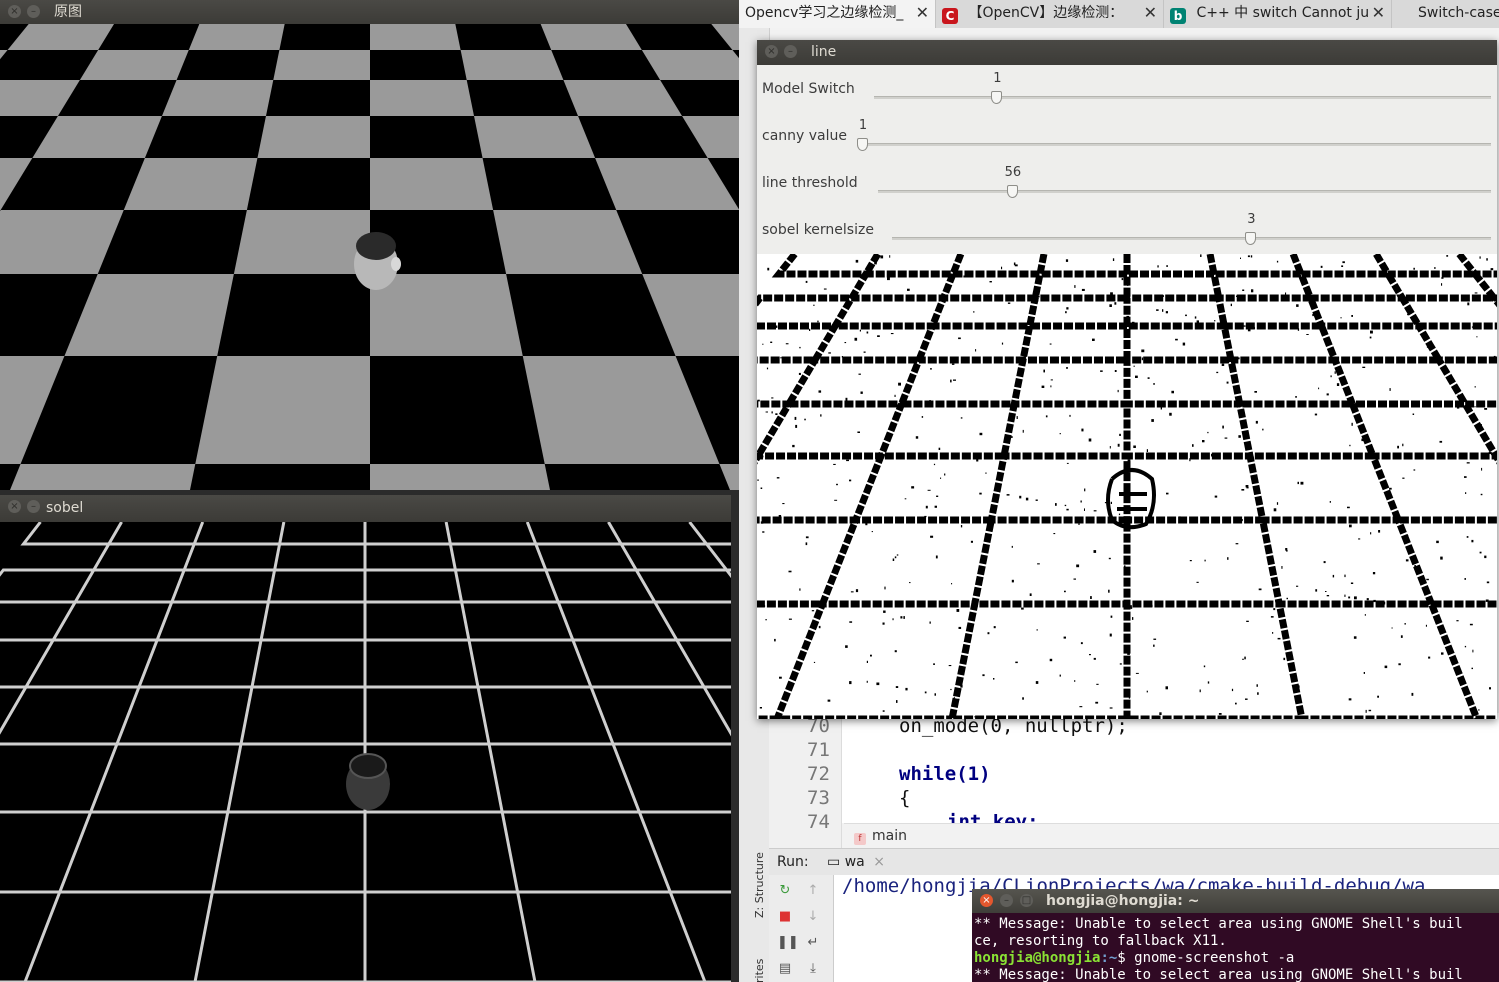  Describe the element at coordinates (369, 12) in the screenshot. I see `window-titlebar: × – 原图` at that location.